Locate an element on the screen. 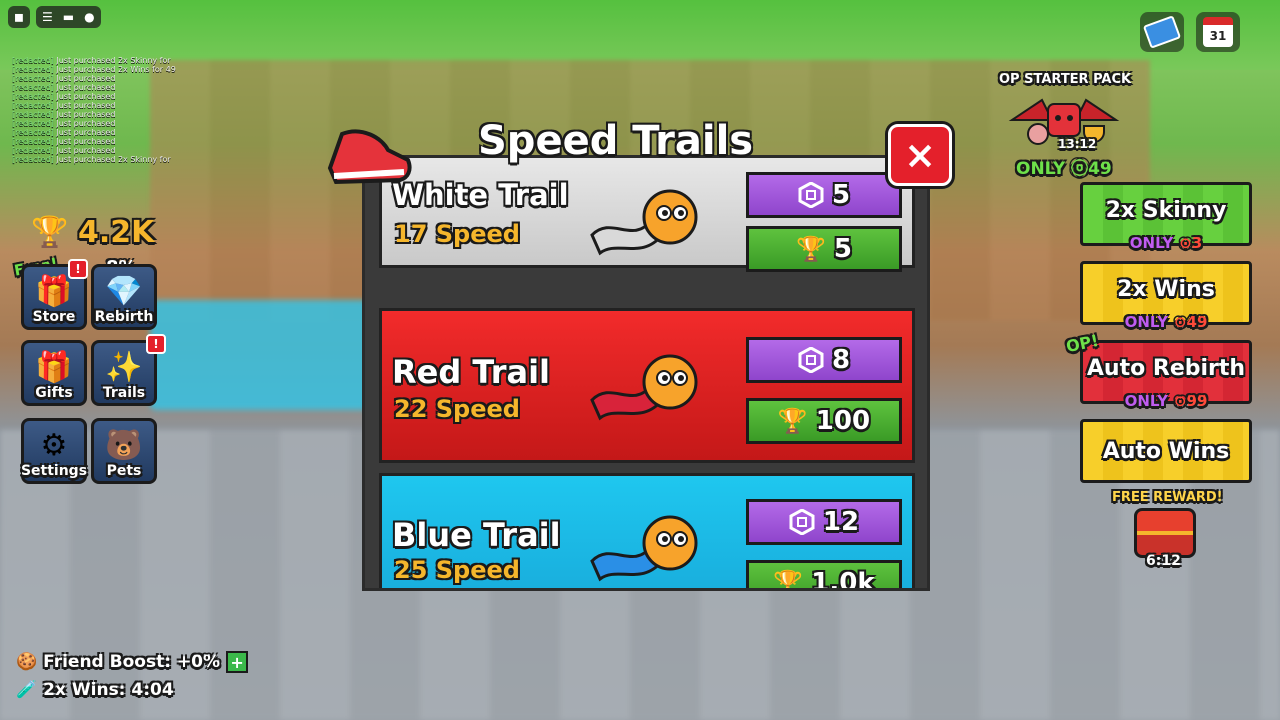 The image size is (1280, 720). potion-icon: 🧪 is located at coordinates (27, 690).